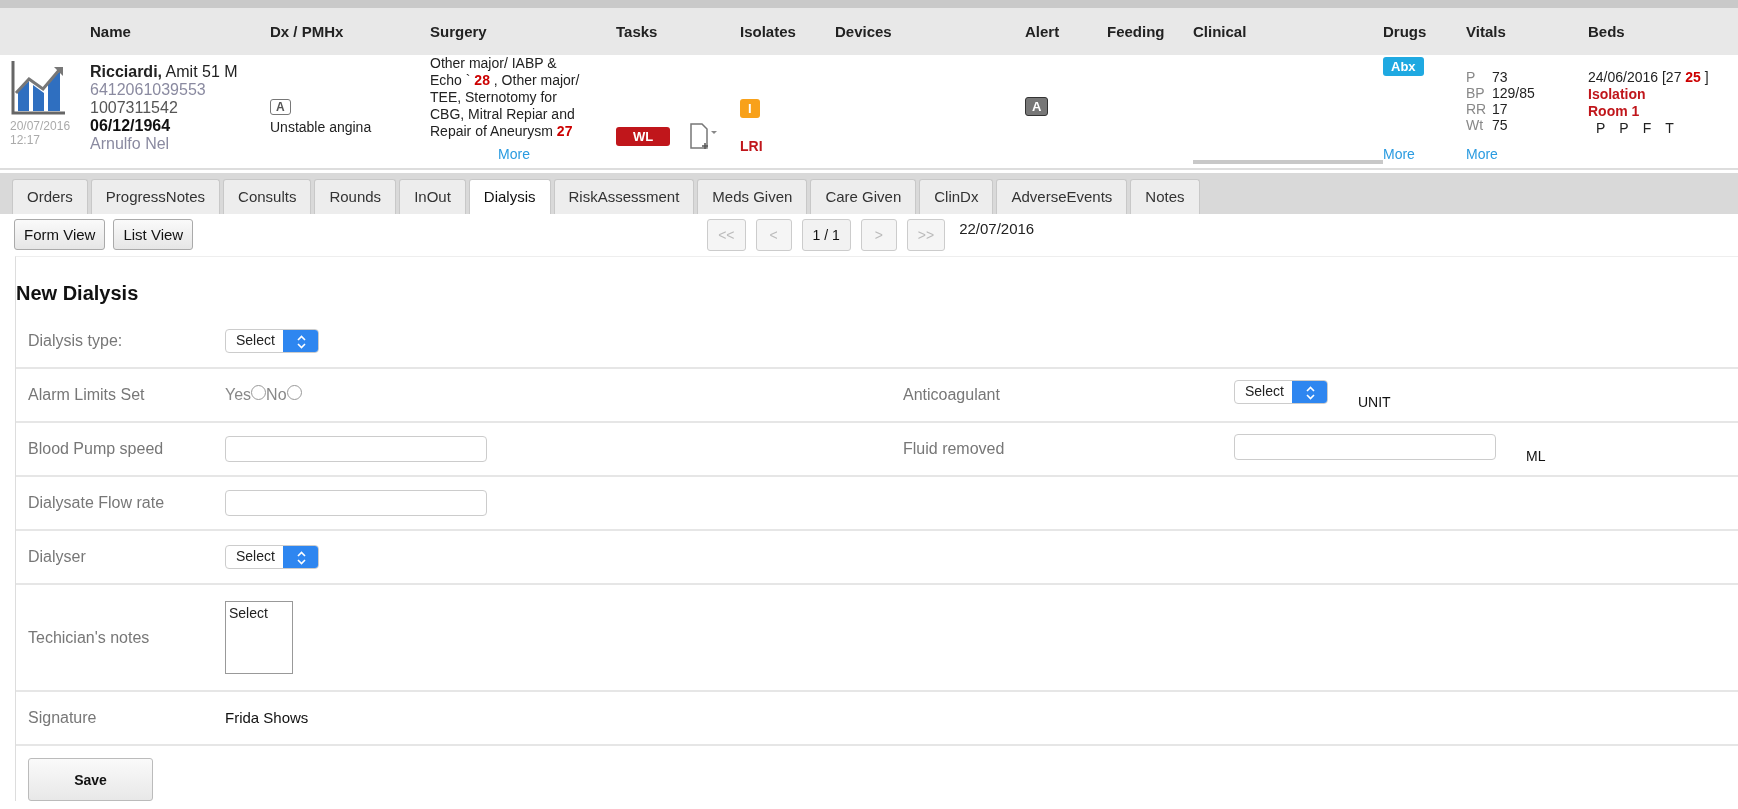  I want to click on tab: RiskAssessment, so click(624, 196).